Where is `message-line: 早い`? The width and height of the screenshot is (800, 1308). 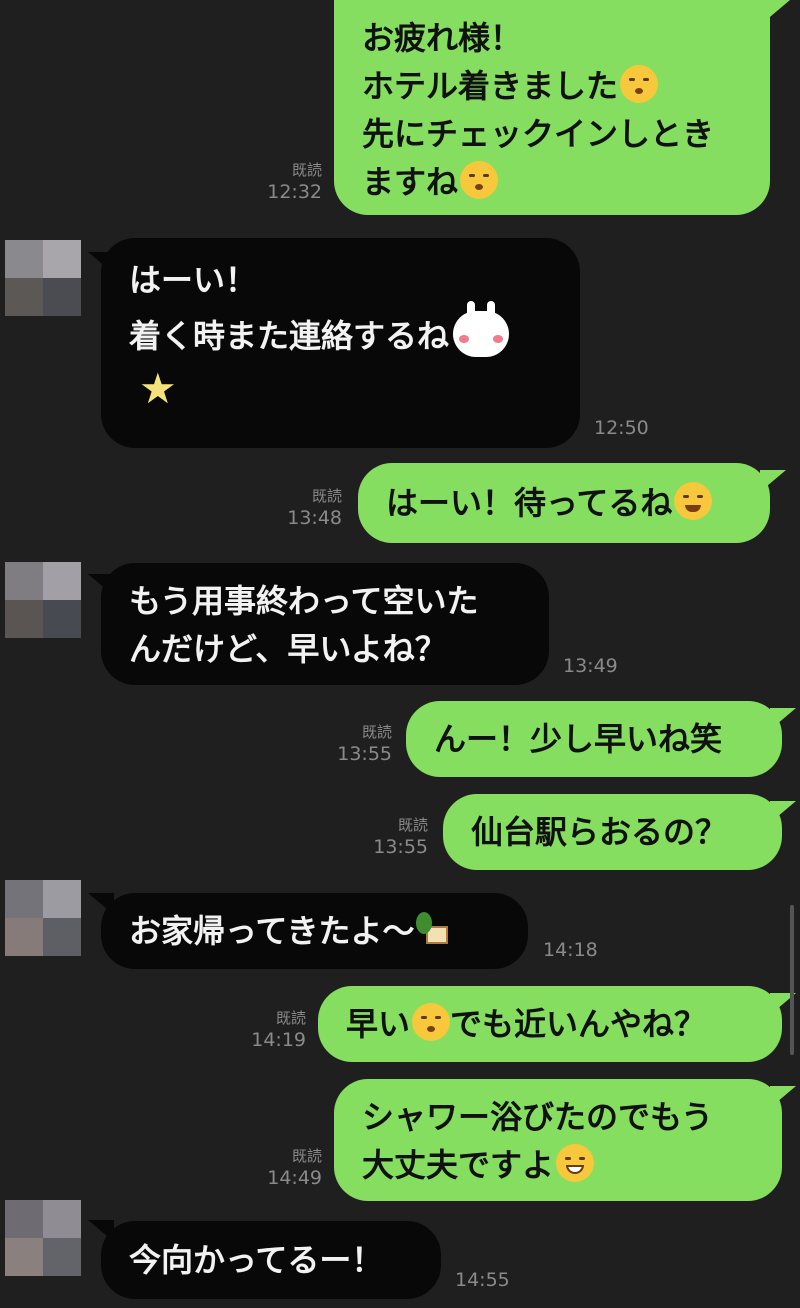 message-line: 早い is located at coordinates (378, 1024).